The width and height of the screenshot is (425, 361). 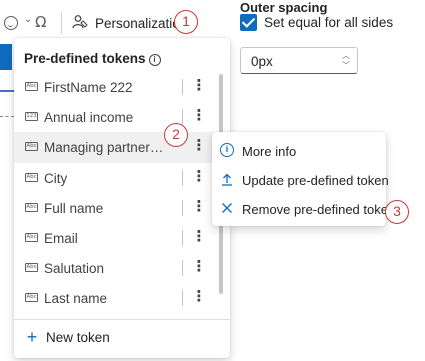 I want to click on token-label: Salutation, so click(x=74, y=269).